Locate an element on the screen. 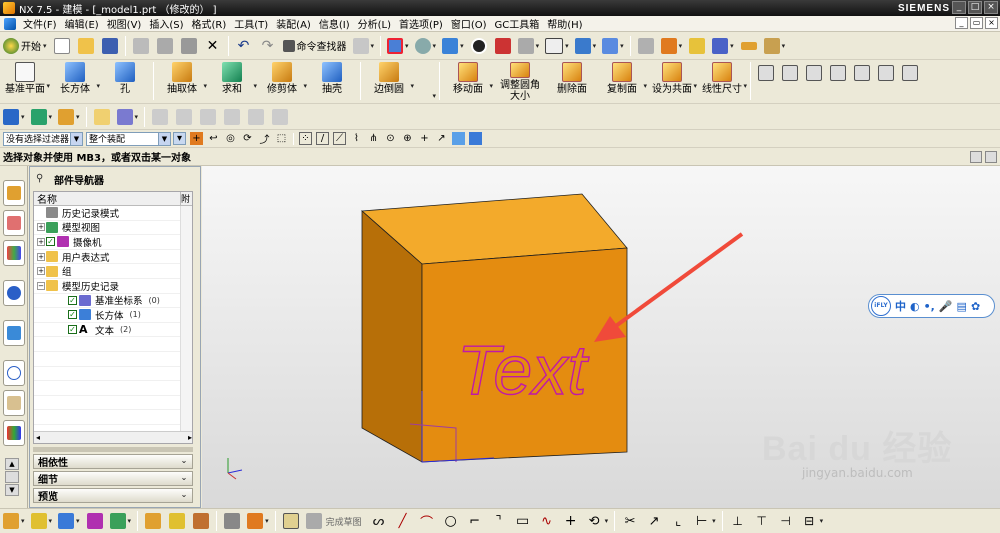  embossed-text: Text is located at coordinates (523, 369).